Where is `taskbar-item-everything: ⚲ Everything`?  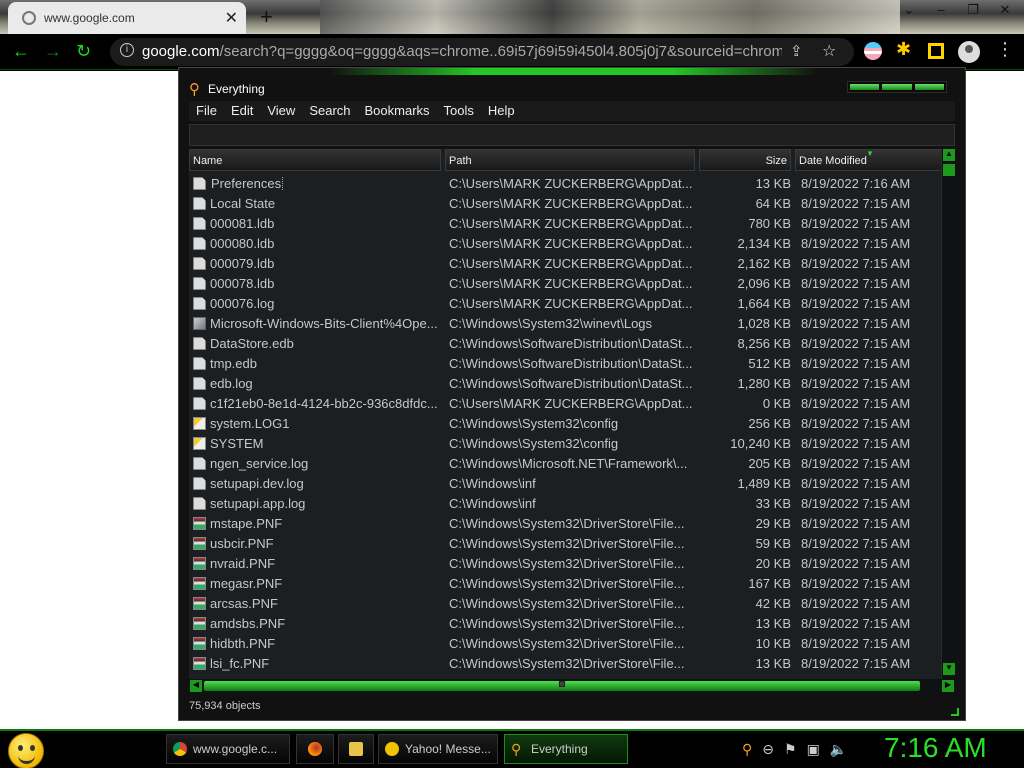 taskbar-item-everything: ⚲ Everything is located at coordinates (566, 749).